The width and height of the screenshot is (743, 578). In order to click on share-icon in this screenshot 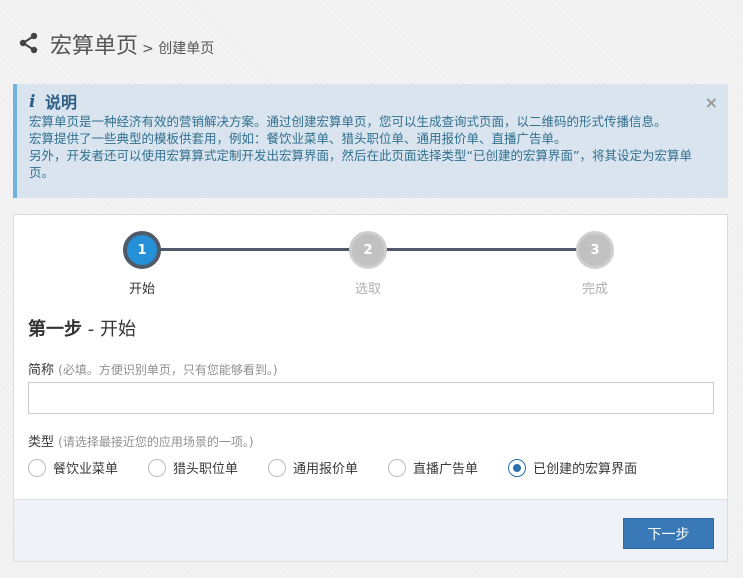, I will do `click(28, 43)`.